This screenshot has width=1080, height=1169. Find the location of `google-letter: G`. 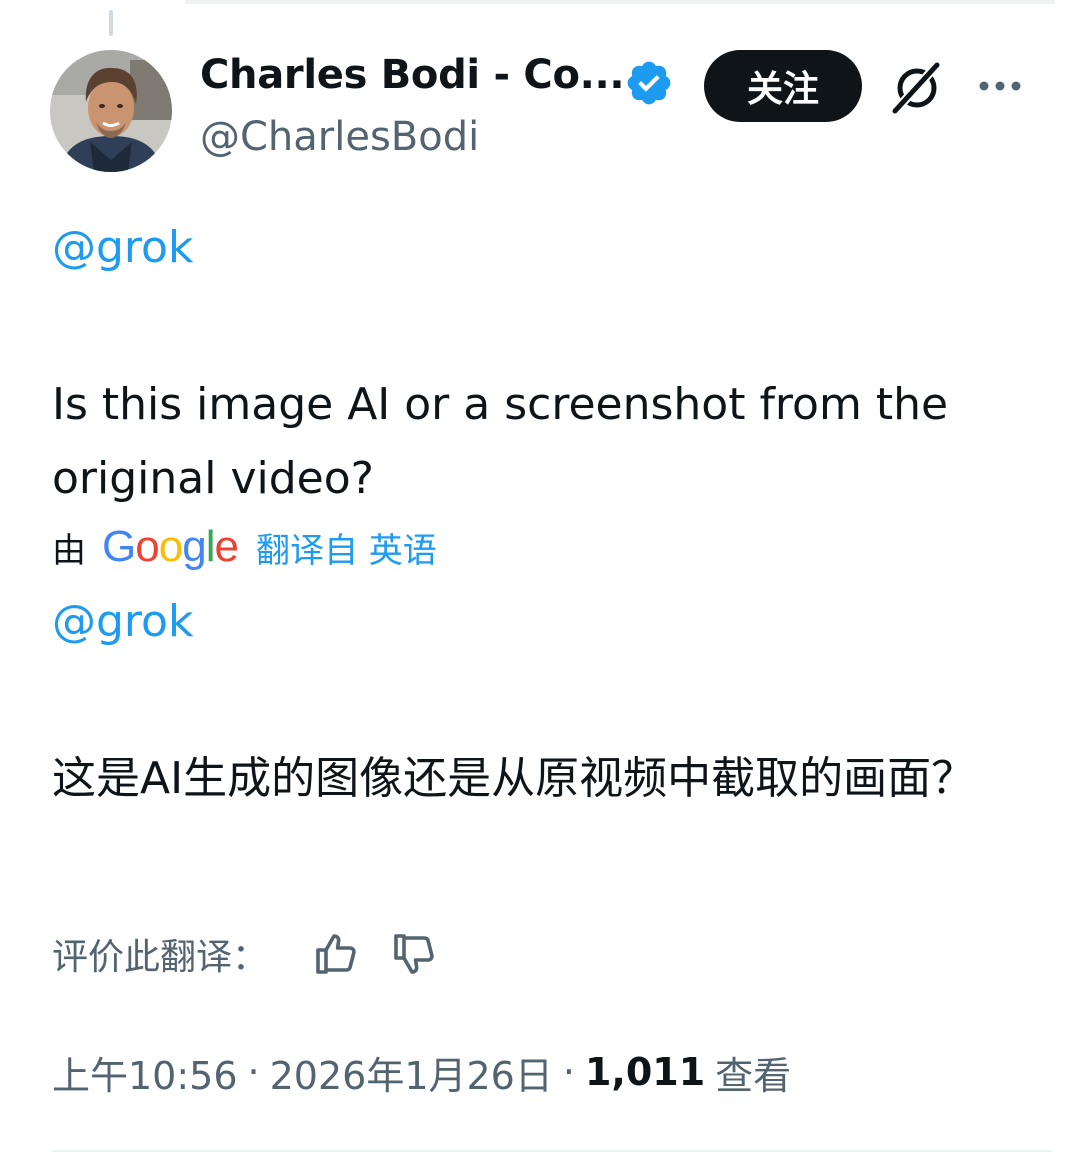

google-letter: G is located at coordinates (119, 546).